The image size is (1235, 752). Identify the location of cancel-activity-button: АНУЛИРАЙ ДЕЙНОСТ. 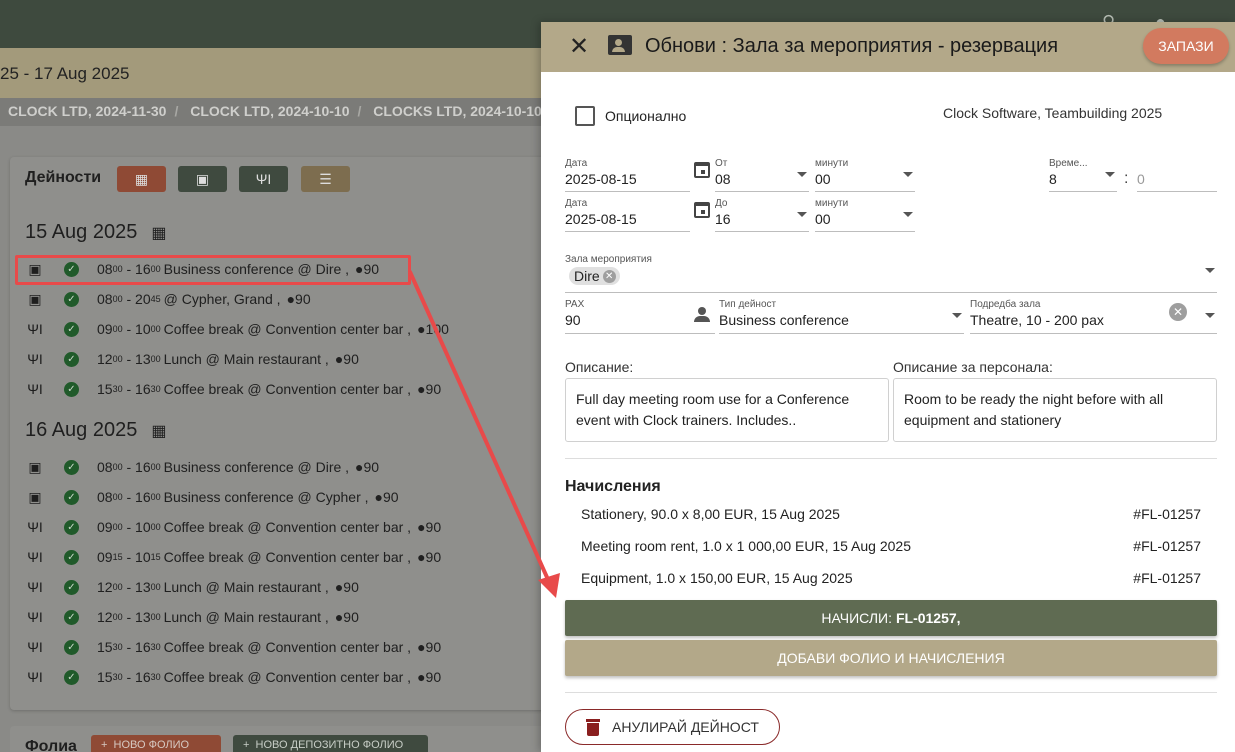
(672, 727).